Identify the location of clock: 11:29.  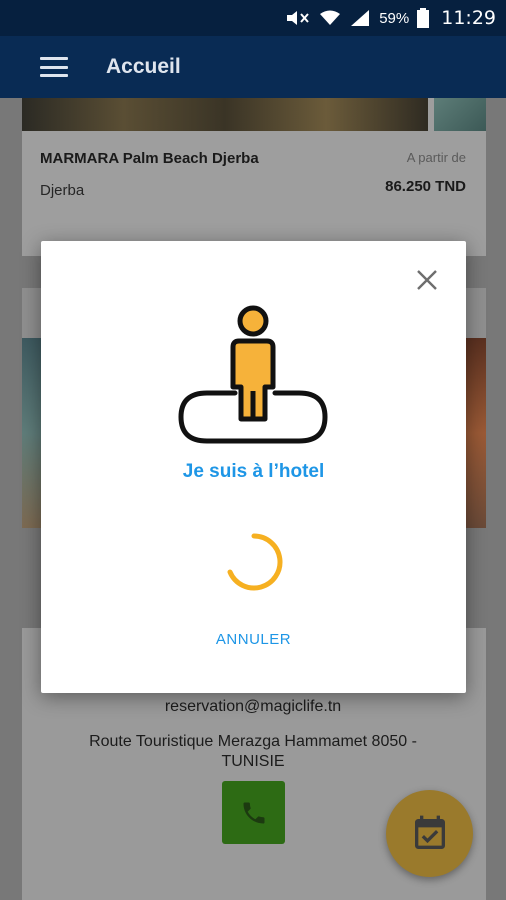
(468, 18).